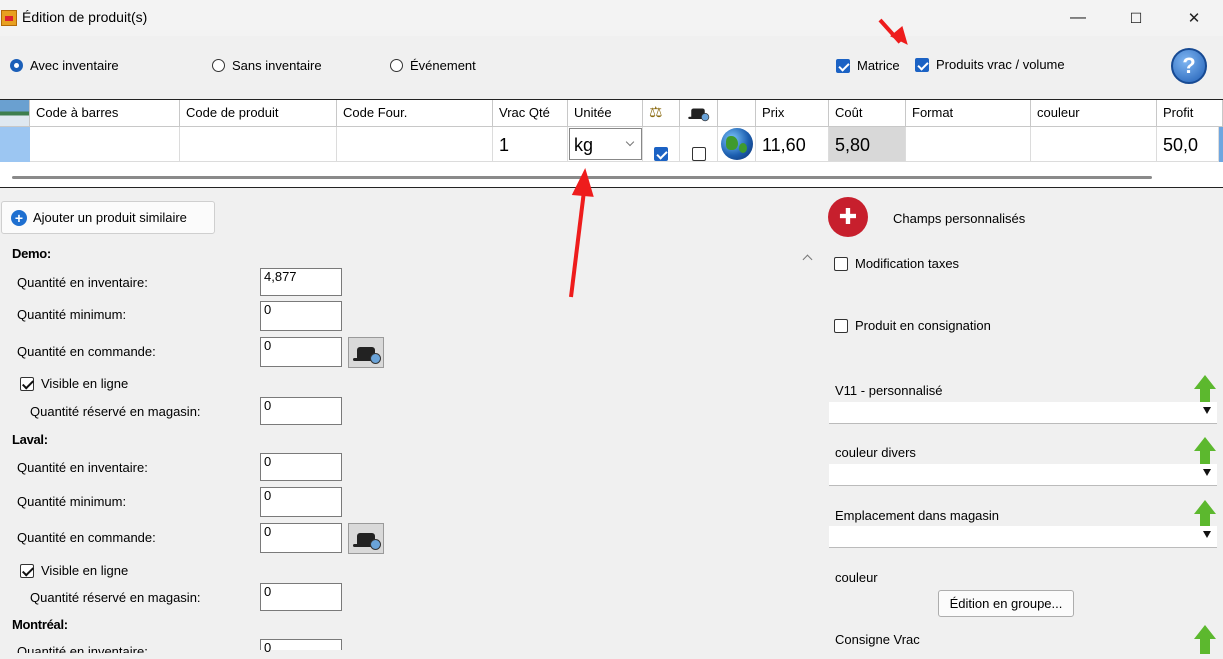  What do you see at coordinates (661, 144) in the screenshot?
I see `balance-checkbox` at bounding box center [661, 144].